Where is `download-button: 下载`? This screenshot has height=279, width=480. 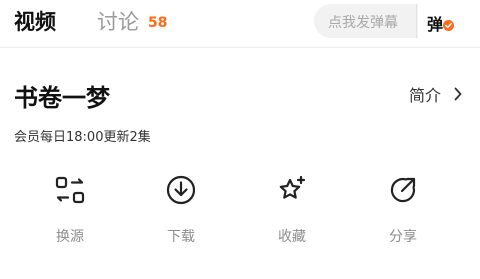 download-button: 下载 is located at coordinates (181, 210).